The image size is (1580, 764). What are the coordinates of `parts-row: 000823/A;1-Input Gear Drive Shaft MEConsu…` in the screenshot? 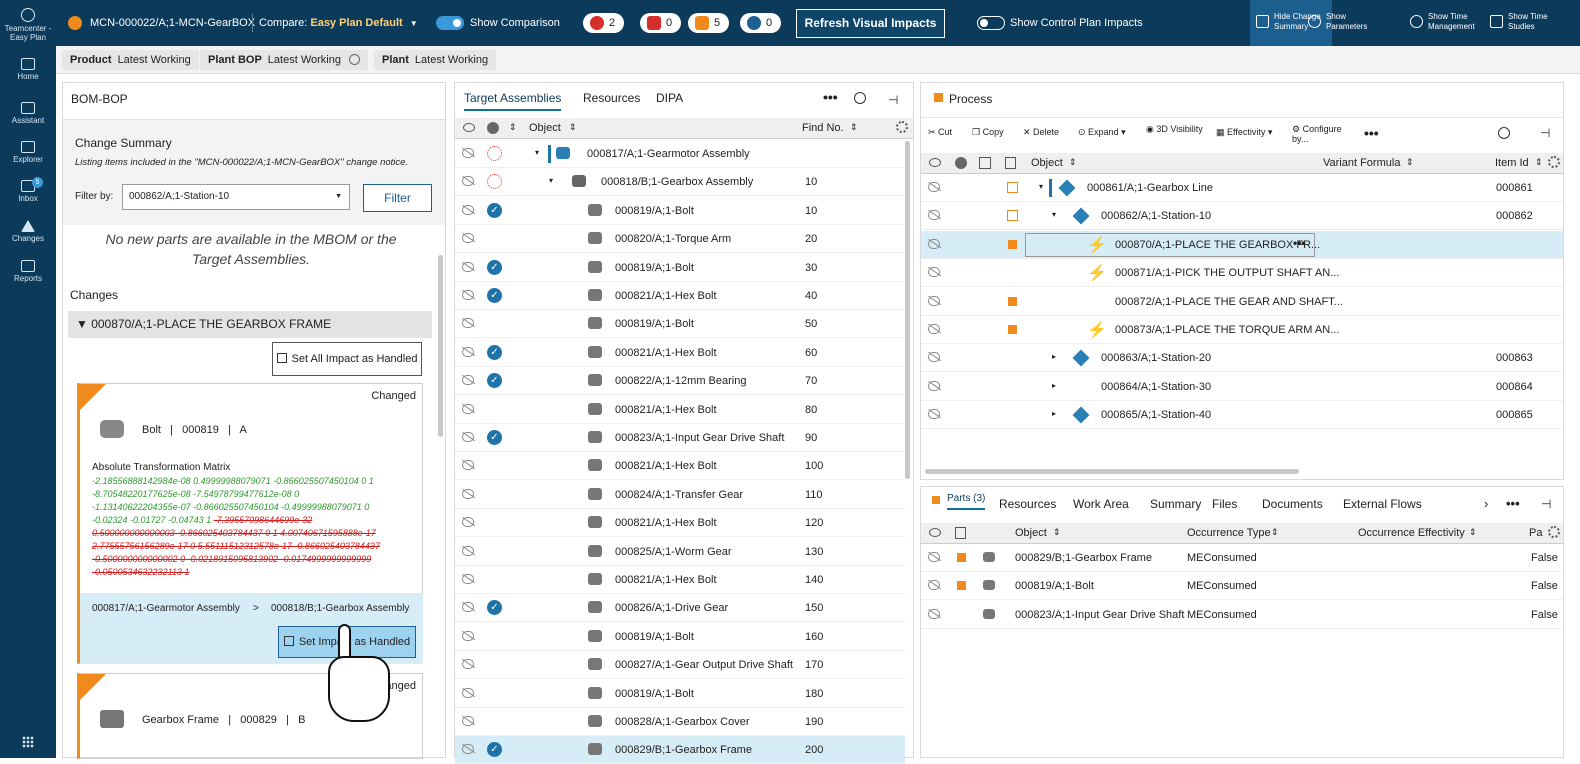 It's located at (1242, 615).